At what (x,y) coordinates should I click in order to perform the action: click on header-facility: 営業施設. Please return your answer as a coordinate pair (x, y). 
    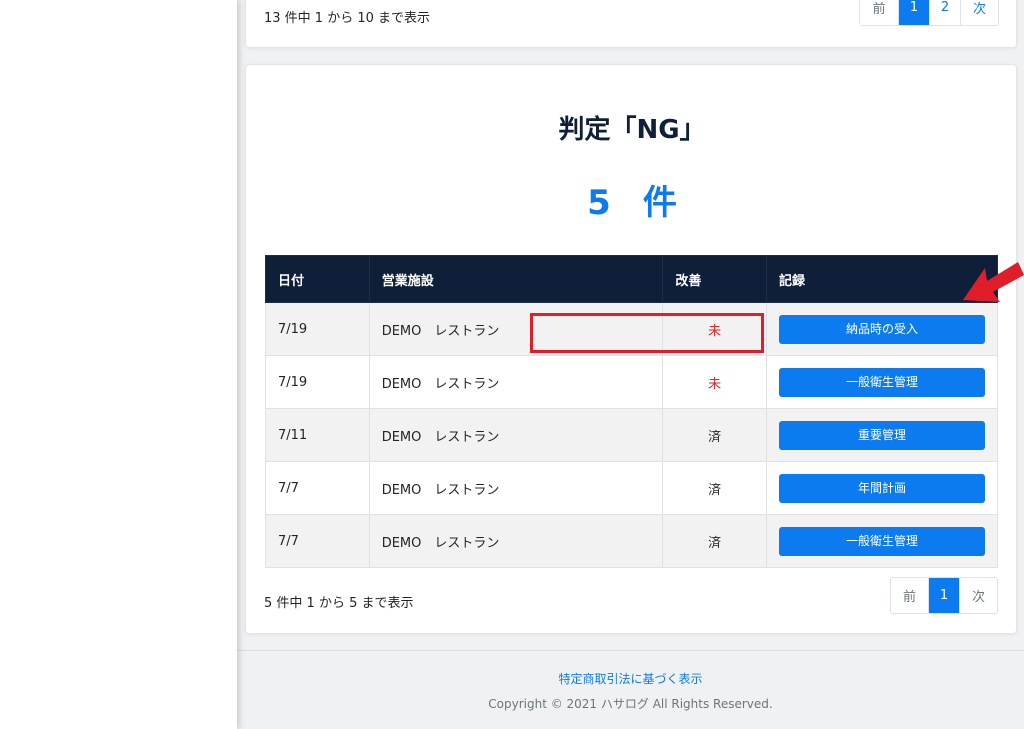
    Looking at the image, I should click on (516, 279).